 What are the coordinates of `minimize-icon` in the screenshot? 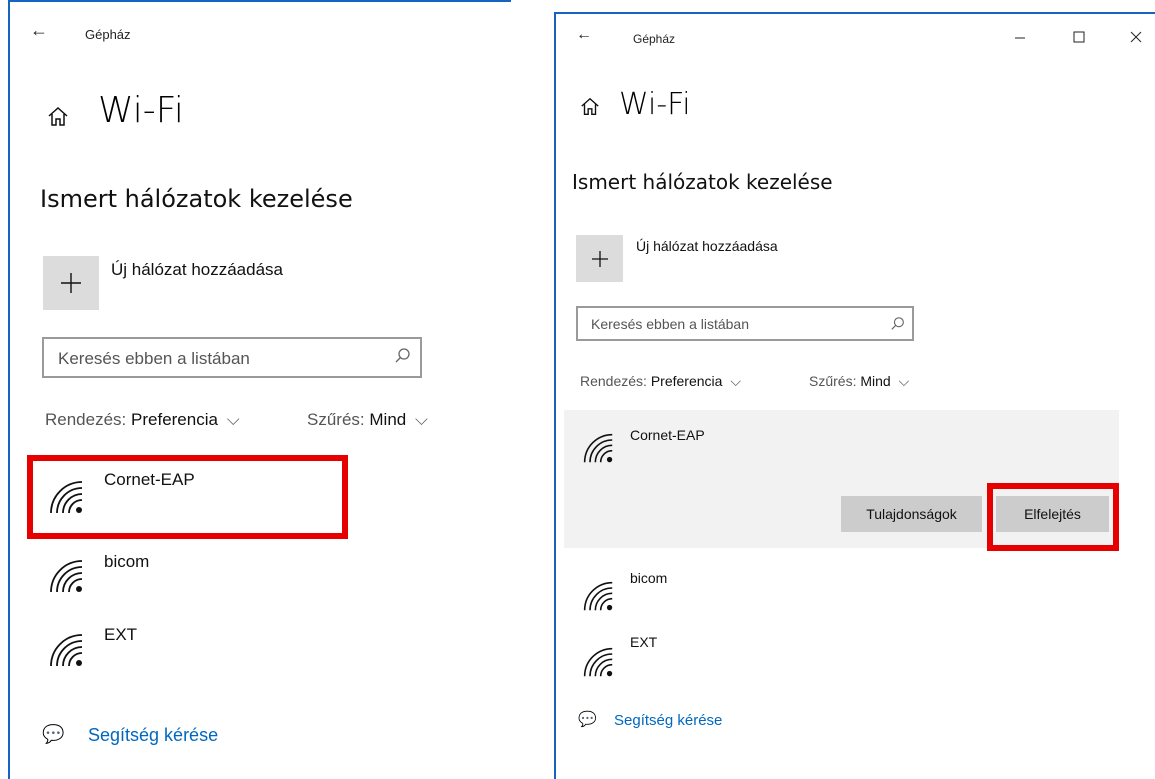 It's located at (1020, 38).